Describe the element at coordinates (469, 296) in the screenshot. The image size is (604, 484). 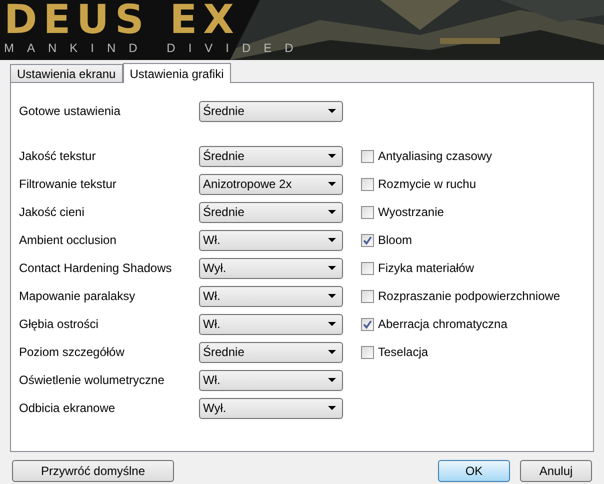
I see `checkbox-label: Rozpraszanie podpowierzchniowe` at that location.